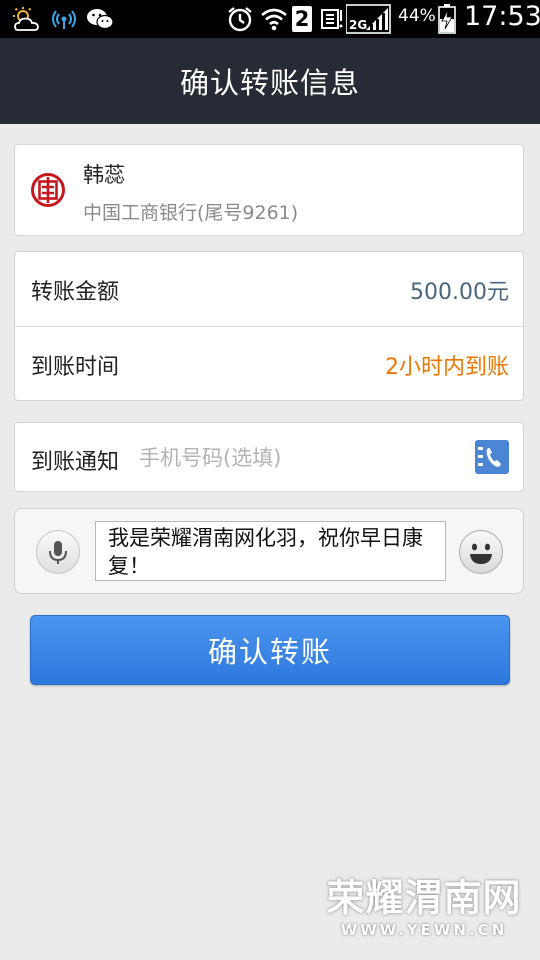 This screenshot has height=960, width=540. What do you see at coordinates (48, 190) in the screenshot?
I see `icbc-logo-icon` at bounding box center [48, 190].